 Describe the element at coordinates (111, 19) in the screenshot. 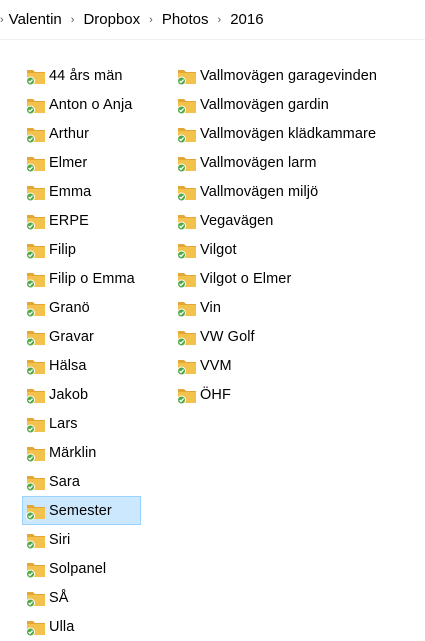

I see `breadcrumb-item-dropbox: Dropbox` at that location.